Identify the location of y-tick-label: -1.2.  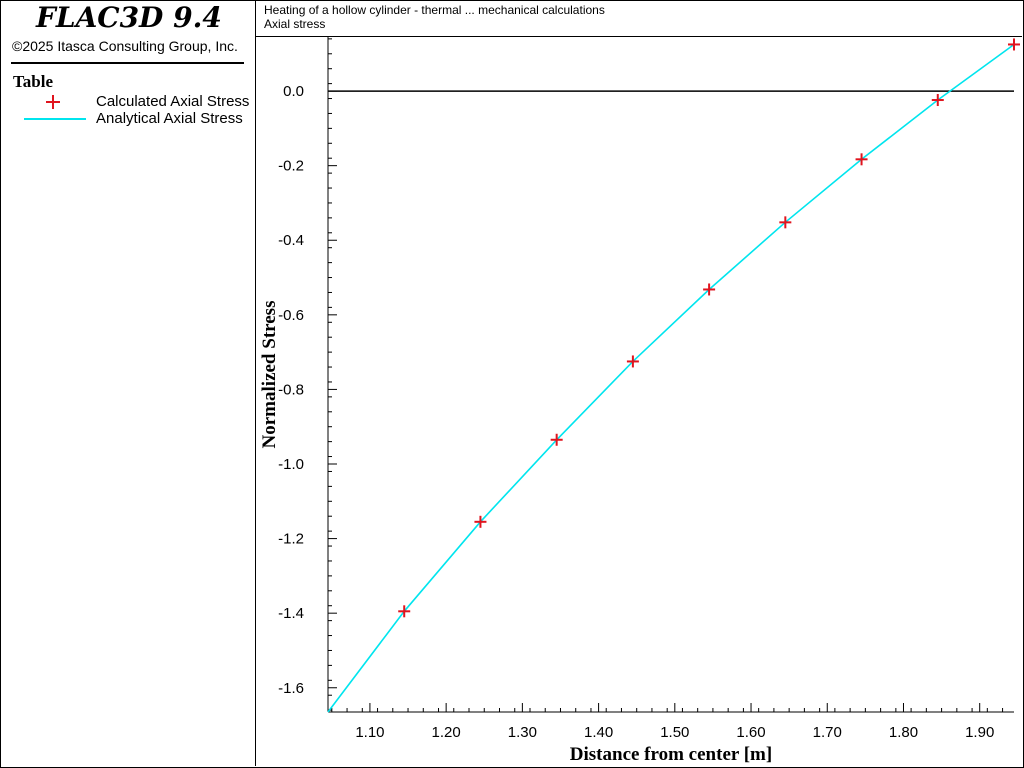
(291, 539).